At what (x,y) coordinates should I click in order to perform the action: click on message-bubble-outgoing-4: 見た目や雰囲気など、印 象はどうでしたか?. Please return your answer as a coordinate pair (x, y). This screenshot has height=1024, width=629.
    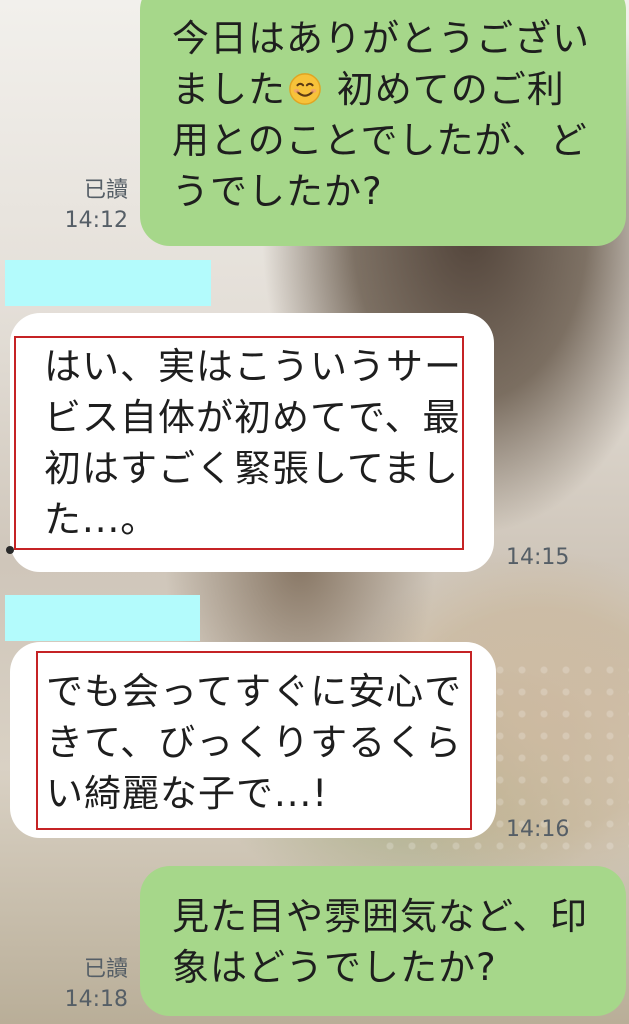
    Looking at the image, I should click on (383, 941).